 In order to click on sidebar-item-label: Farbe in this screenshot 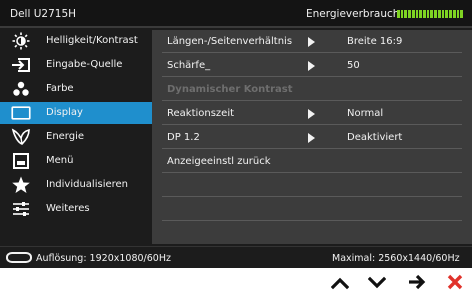, I will do `click(60, 88)`.